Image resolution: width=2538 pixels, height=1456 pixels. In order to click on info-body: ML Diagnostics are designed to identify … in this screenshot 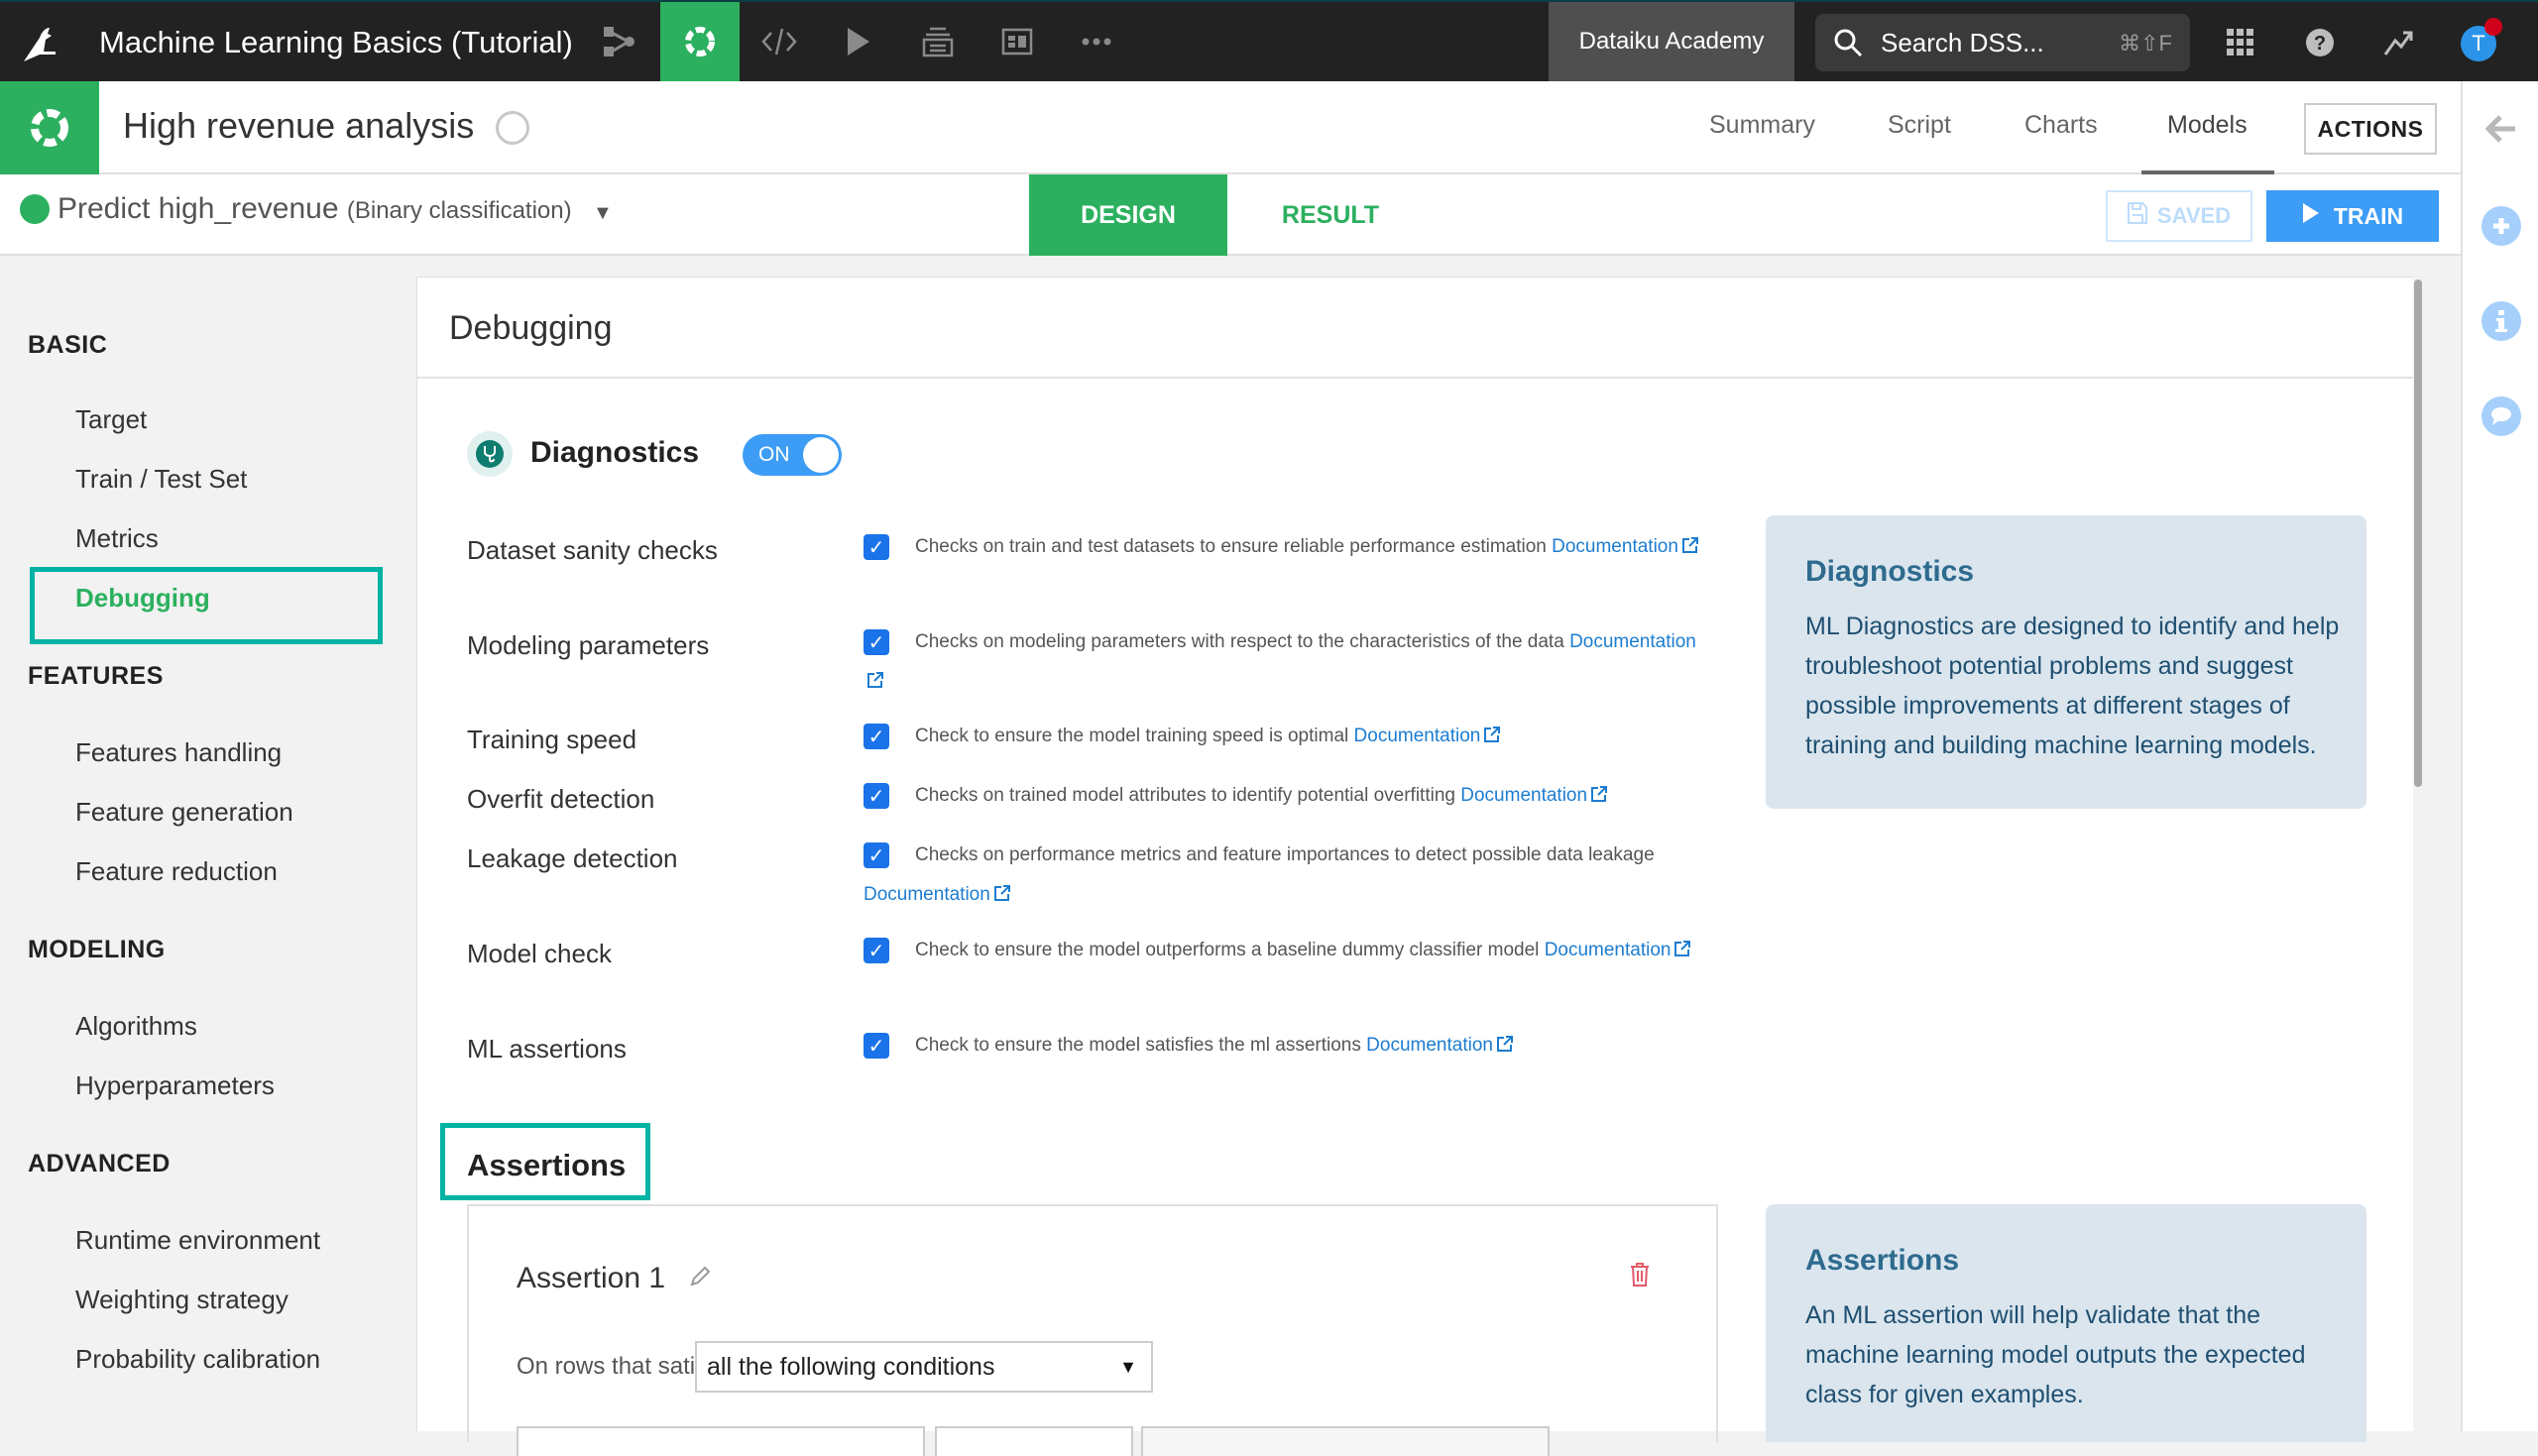, I will do `click(2072, 686)`.